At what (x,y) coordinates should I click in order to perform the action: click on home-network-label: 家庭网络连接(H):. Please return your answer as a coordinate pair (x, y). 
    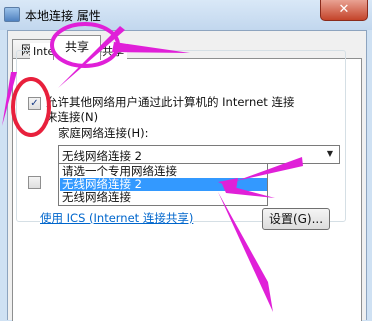
    Looking at the image, I should click on (103, 133).